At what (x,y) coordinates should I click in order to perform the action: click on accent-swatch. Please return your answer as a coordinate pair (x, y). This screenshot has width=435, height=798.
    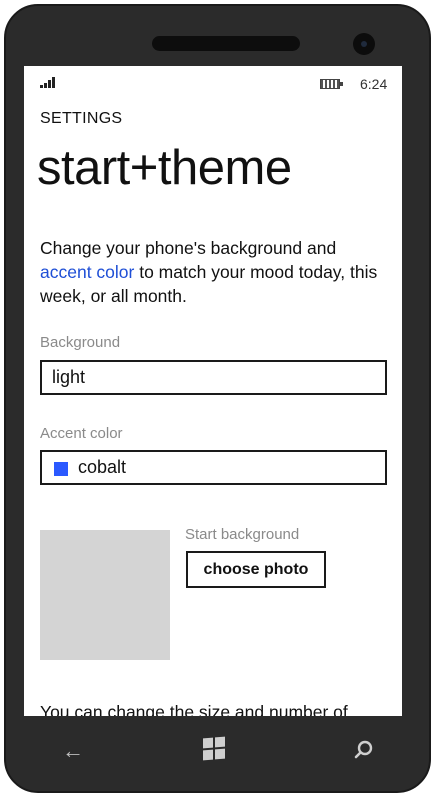
    Looking at the image, I should click on (61, 469).